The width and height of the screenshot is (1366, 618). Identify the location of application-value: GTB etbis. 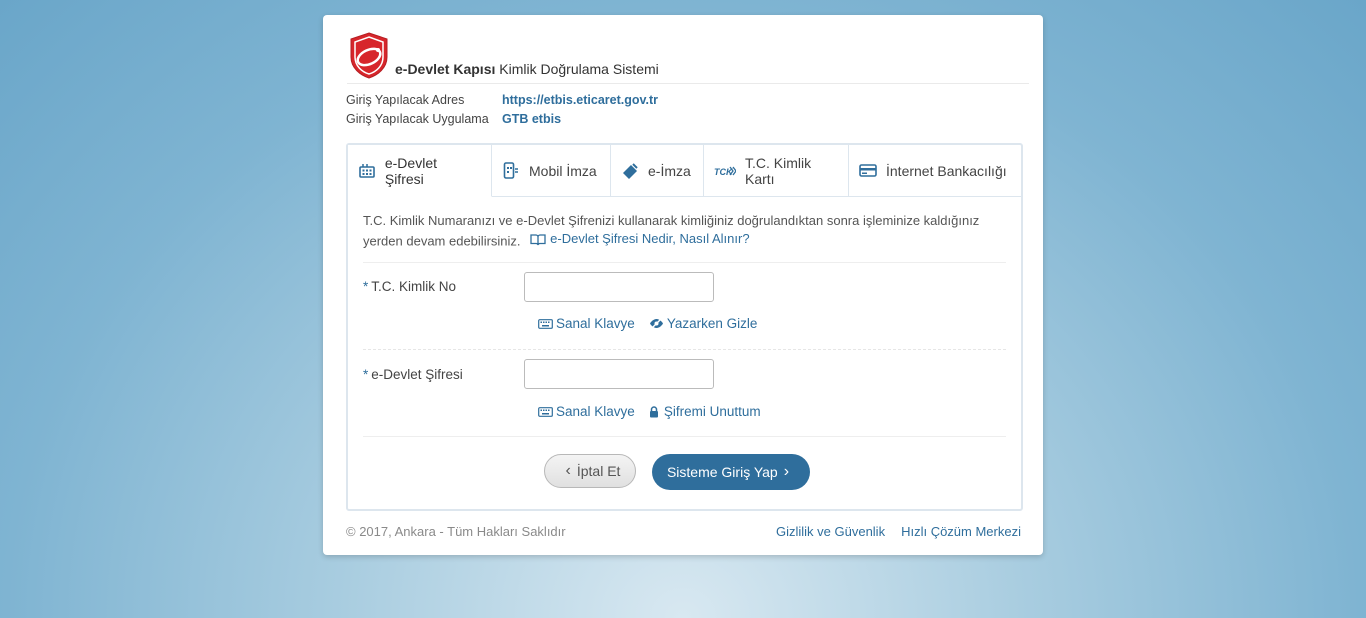
(532, 119).